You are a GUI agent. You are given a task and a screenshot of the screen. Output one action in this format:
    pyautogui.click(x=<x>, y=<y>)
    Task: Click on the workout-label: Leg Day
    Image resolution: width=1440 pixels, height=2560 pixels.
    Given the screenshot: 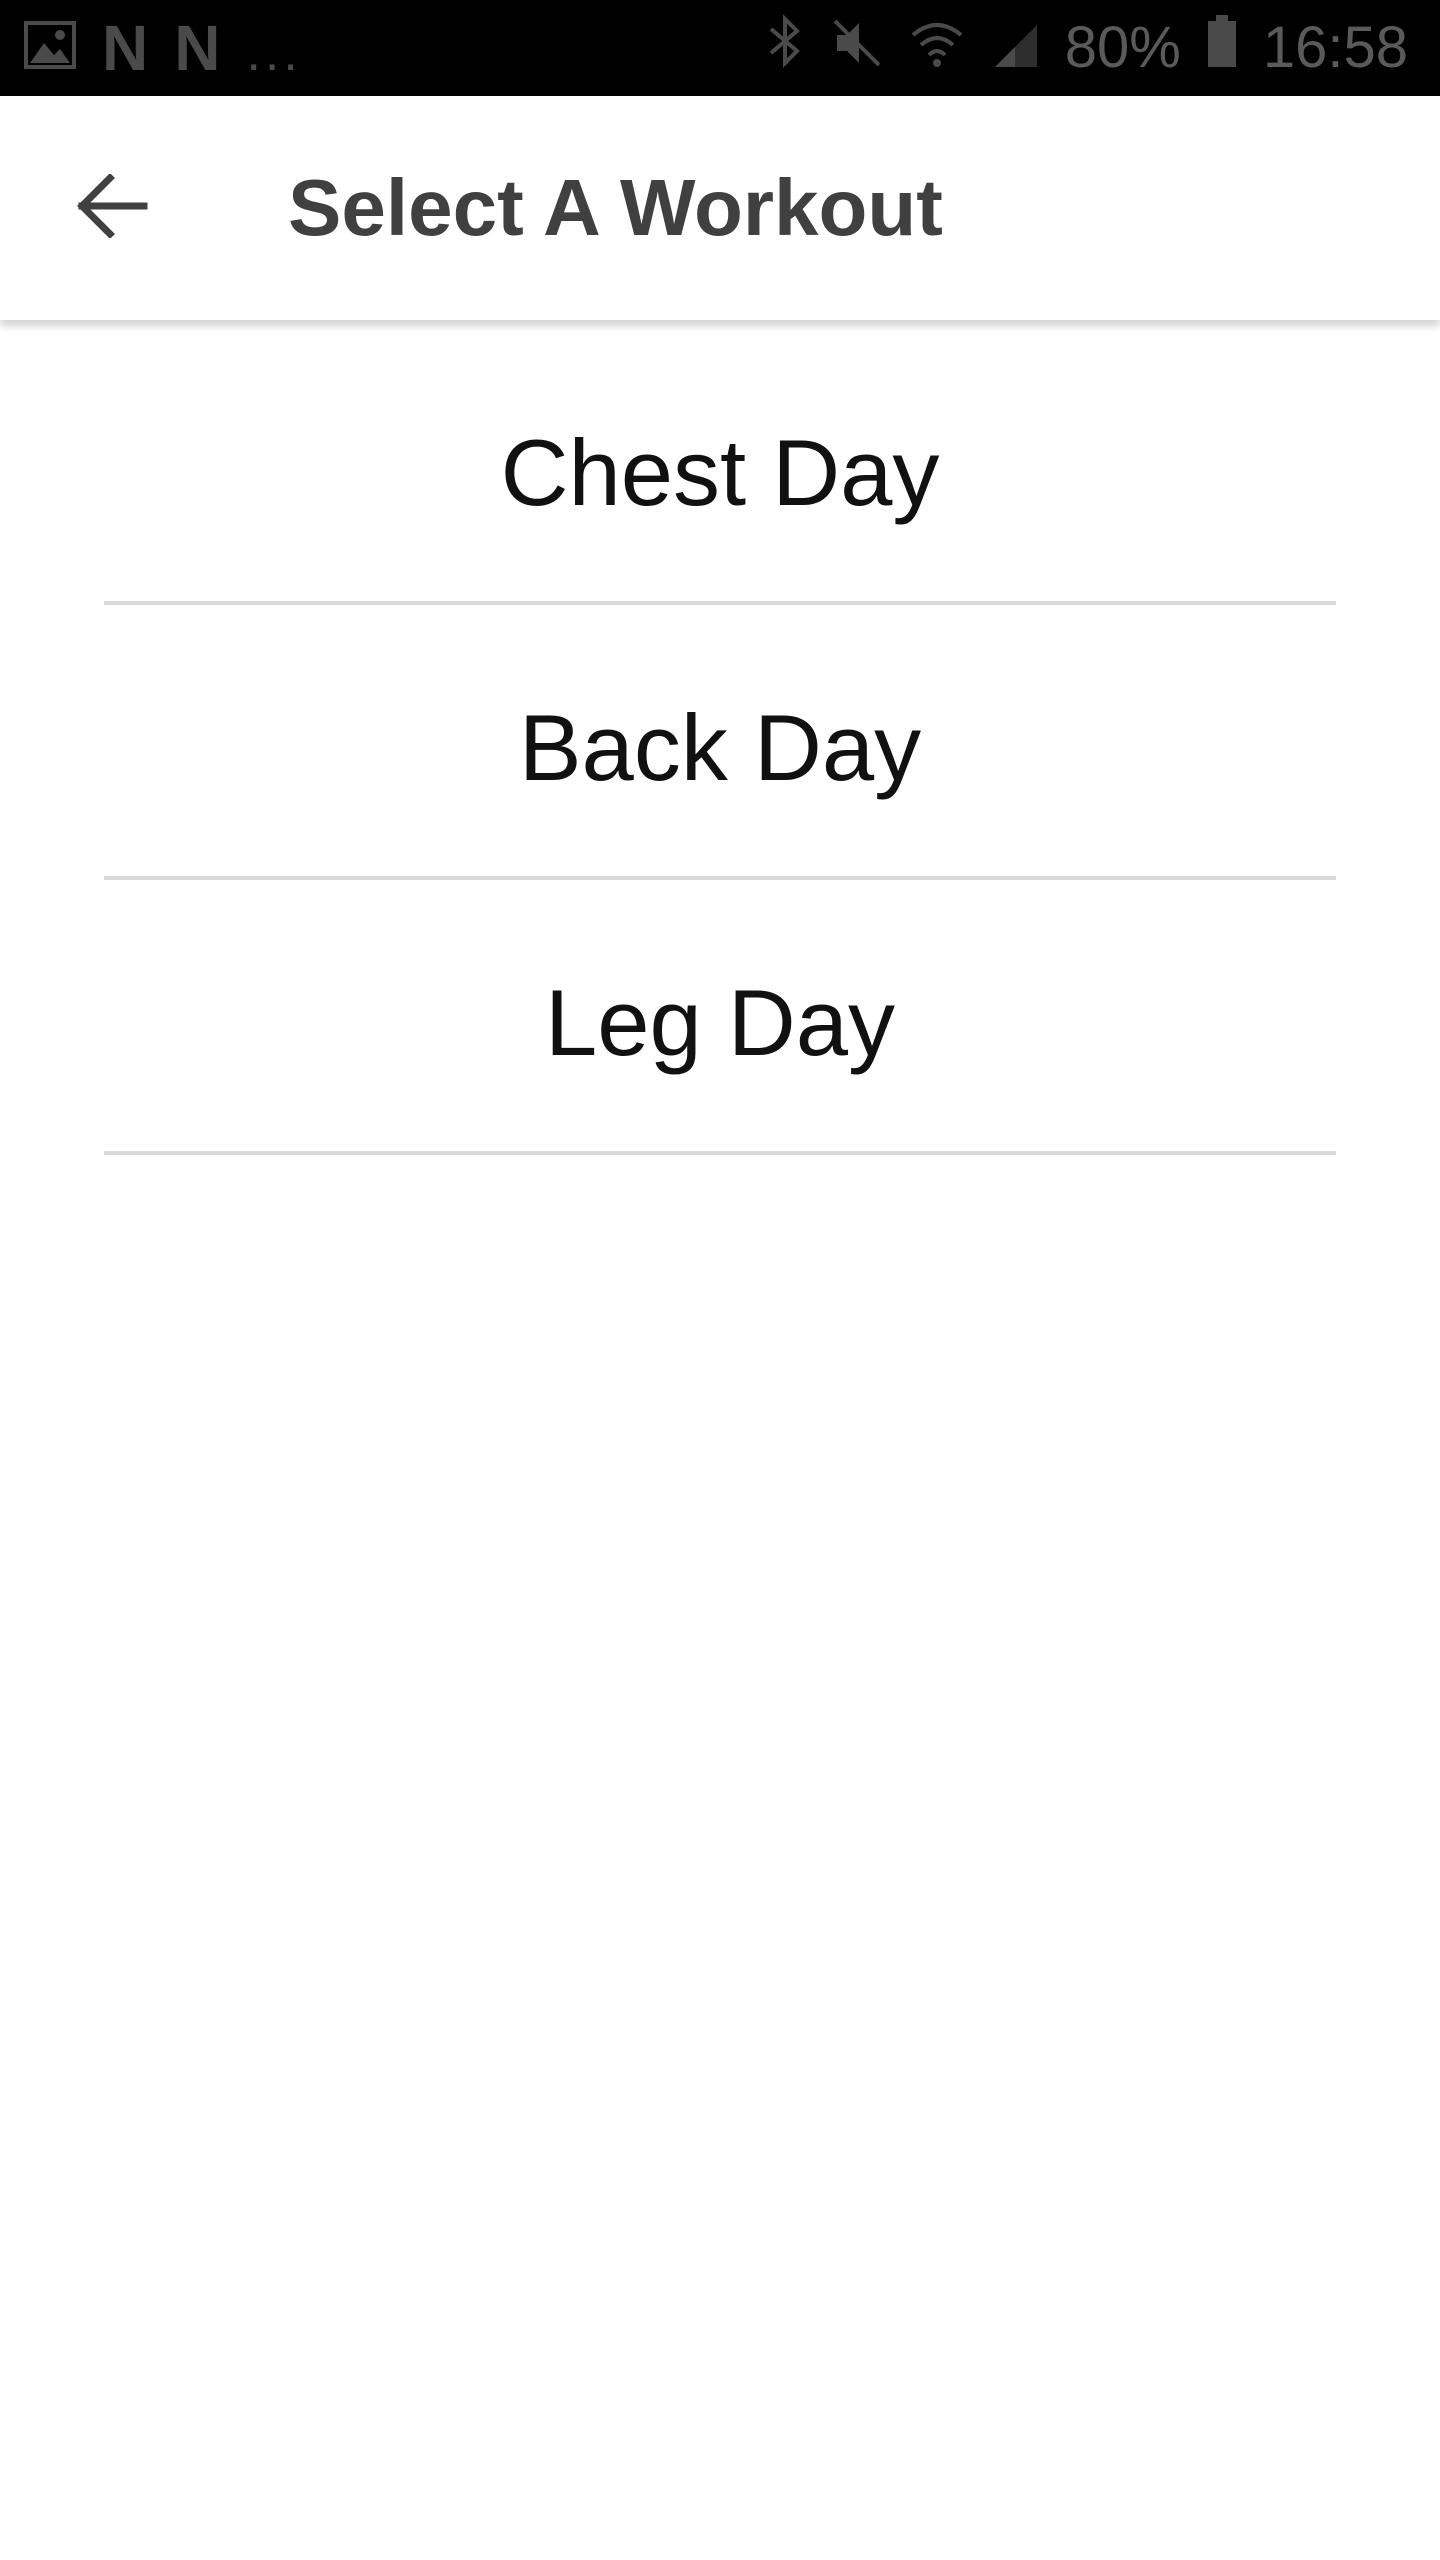 What is the action you would take?
    pyautogui.click(x=720, y=1022)
    